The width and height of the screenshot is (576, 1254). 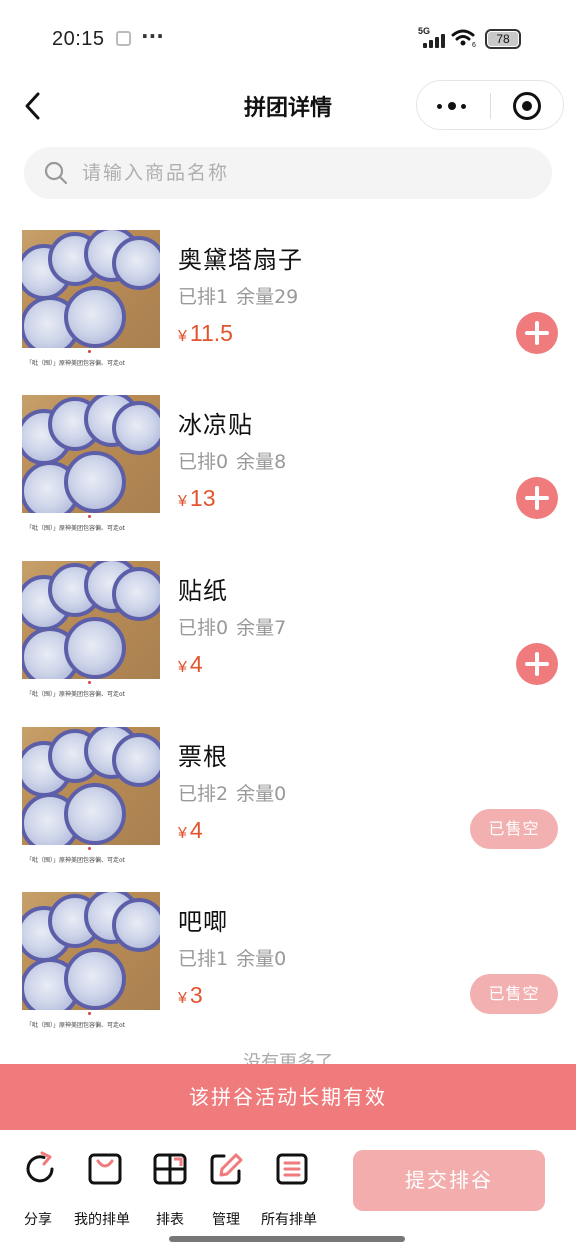 I want to click on miniprogram-capsule, so click(x=490, y=105).